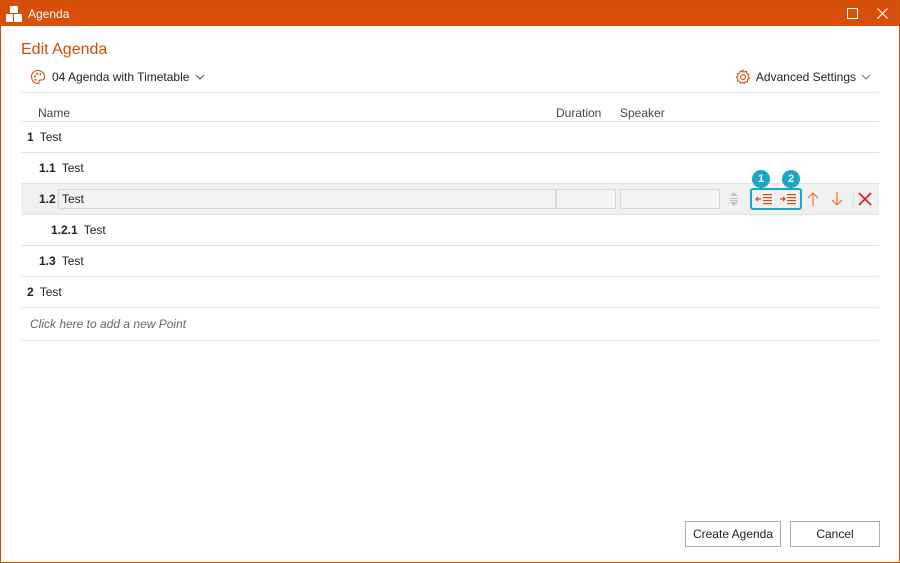 The image size is (900, 563). What do you see at coordinates (54, 113) in the screenshot?
I see `column-header-name: Name` at bounding box center [54, 113].